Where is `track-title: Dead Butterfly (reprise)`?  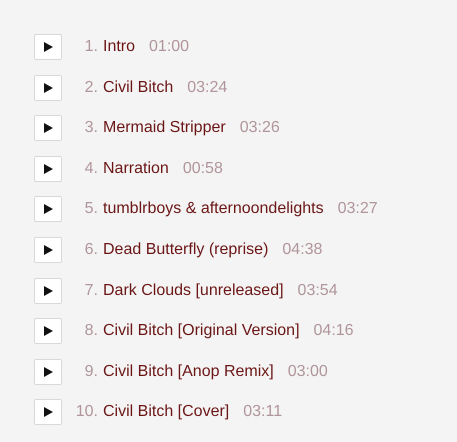 track-title: Dead Butterfly (reprise) is located at coordinates (185, 249).